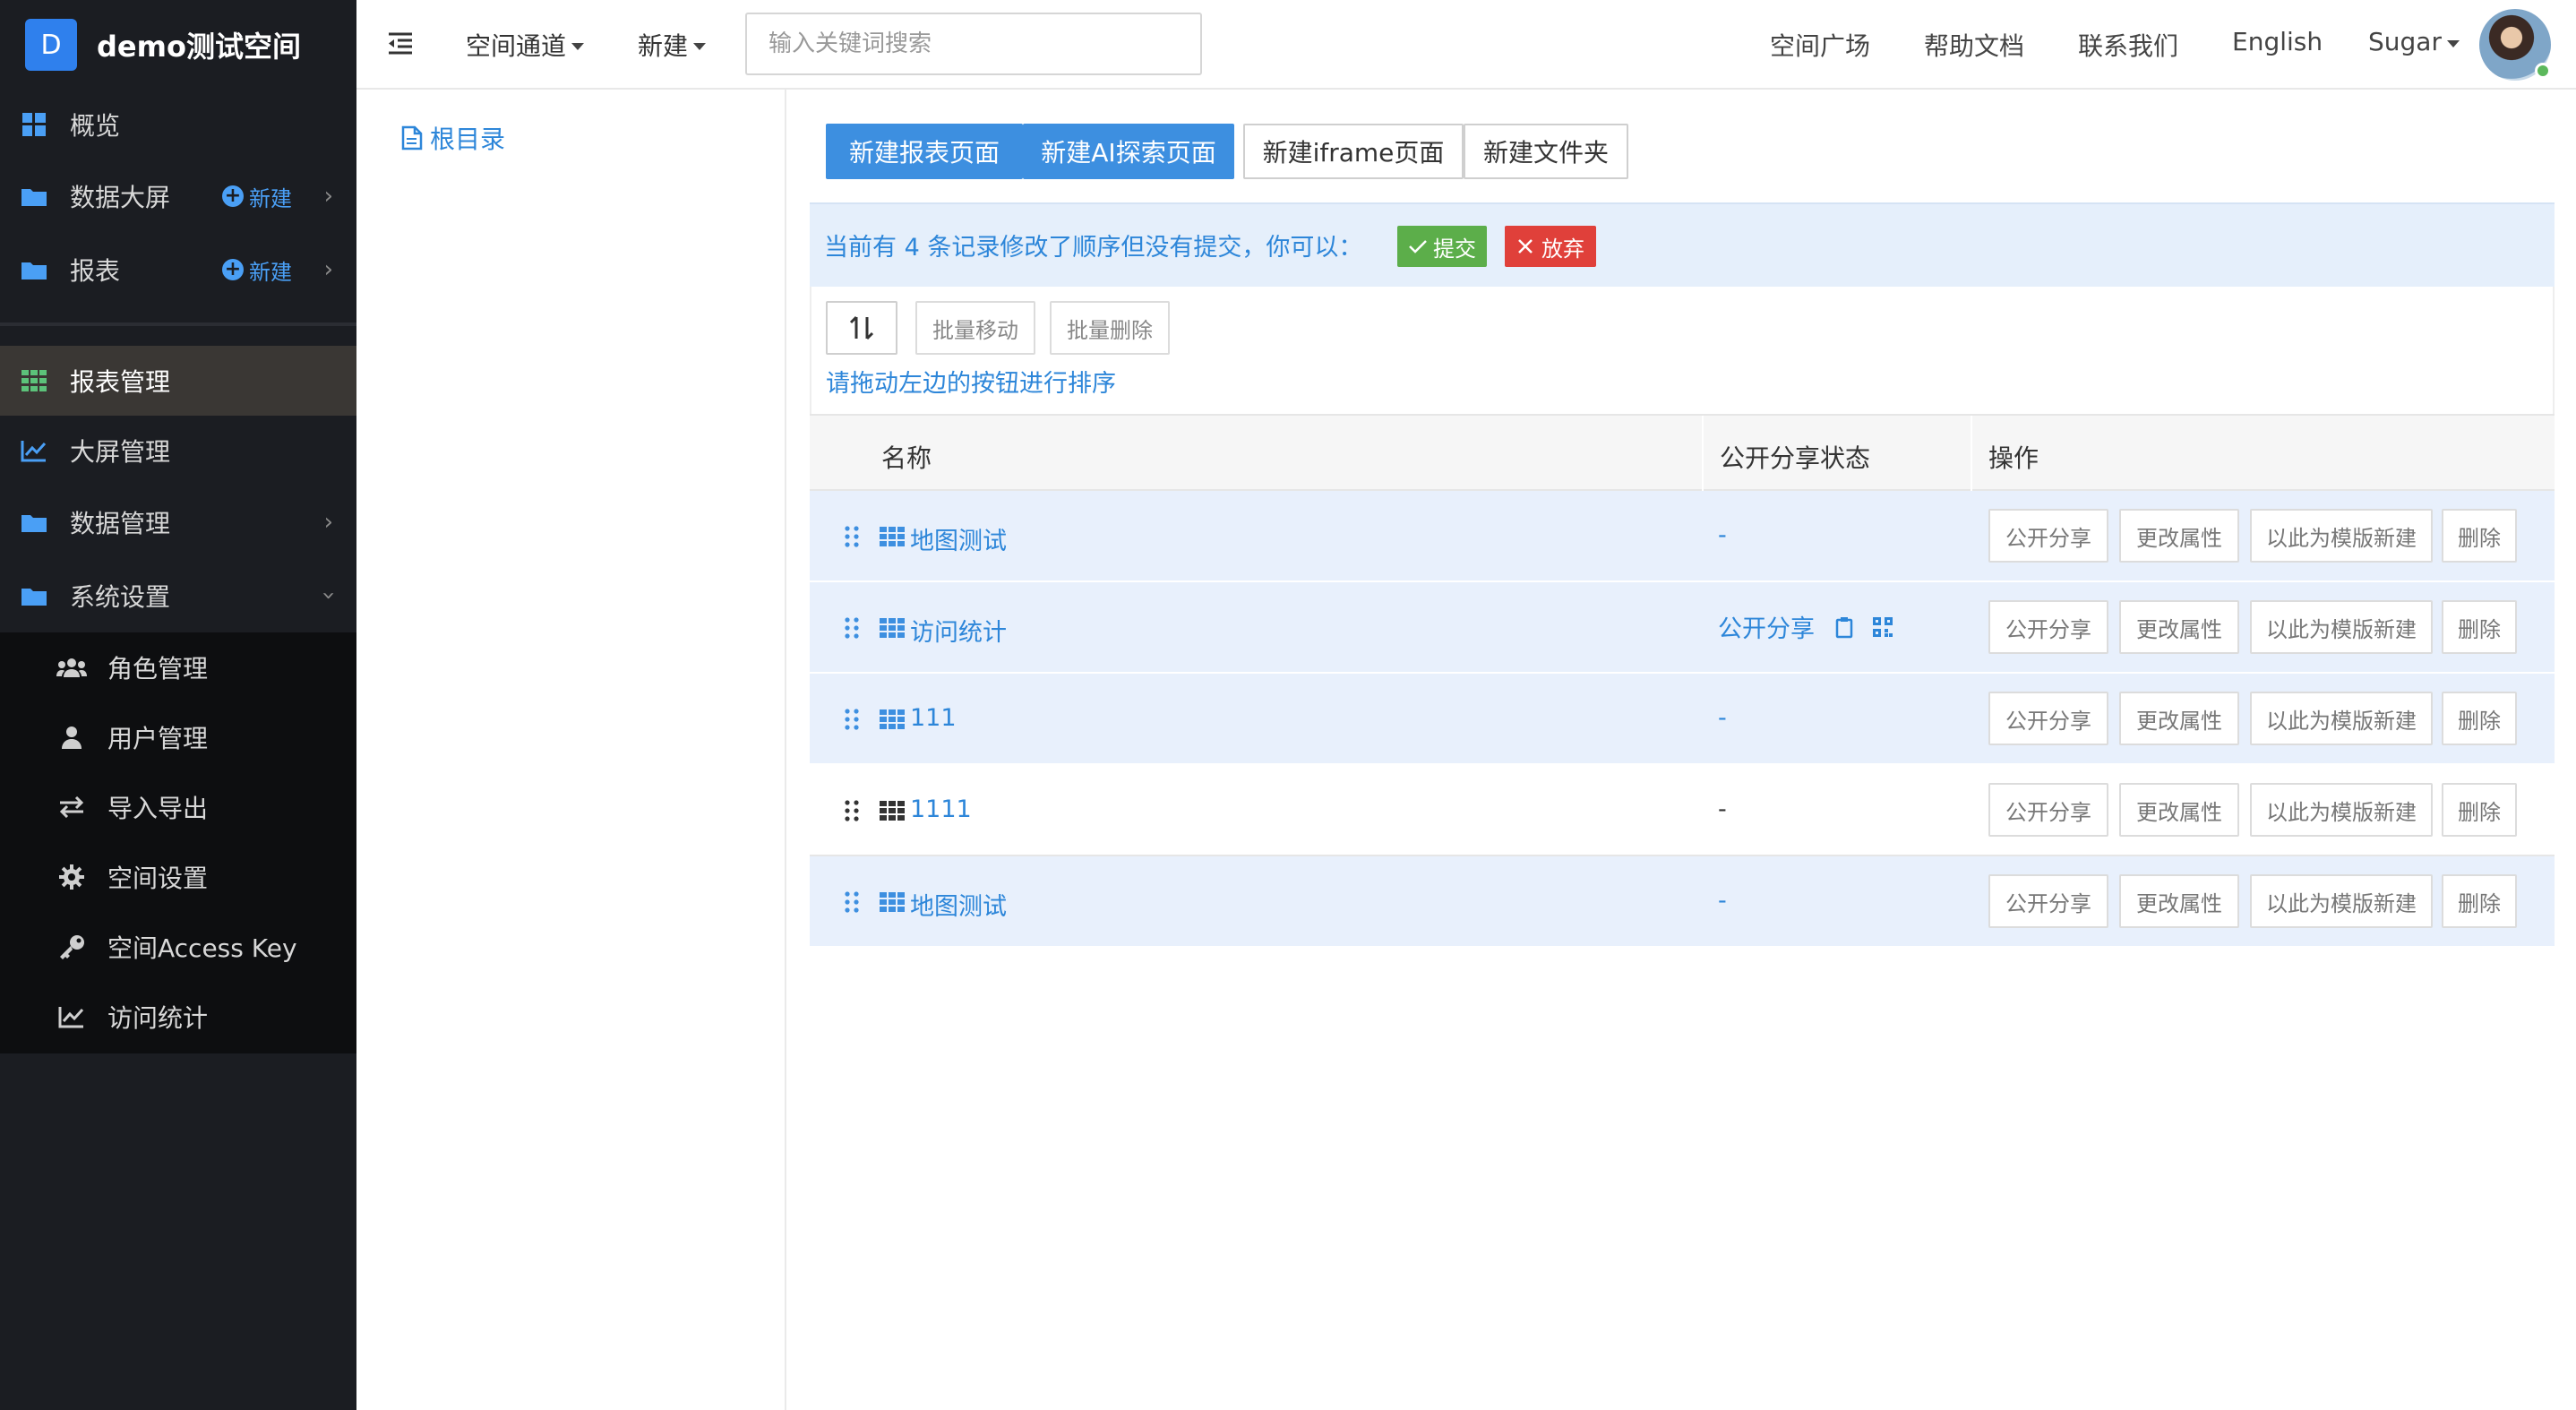  What do you see at coordinates (2414, 41) in the screenshot?
I see `user-menu: Sugar` at bounding box center [2414, 41].